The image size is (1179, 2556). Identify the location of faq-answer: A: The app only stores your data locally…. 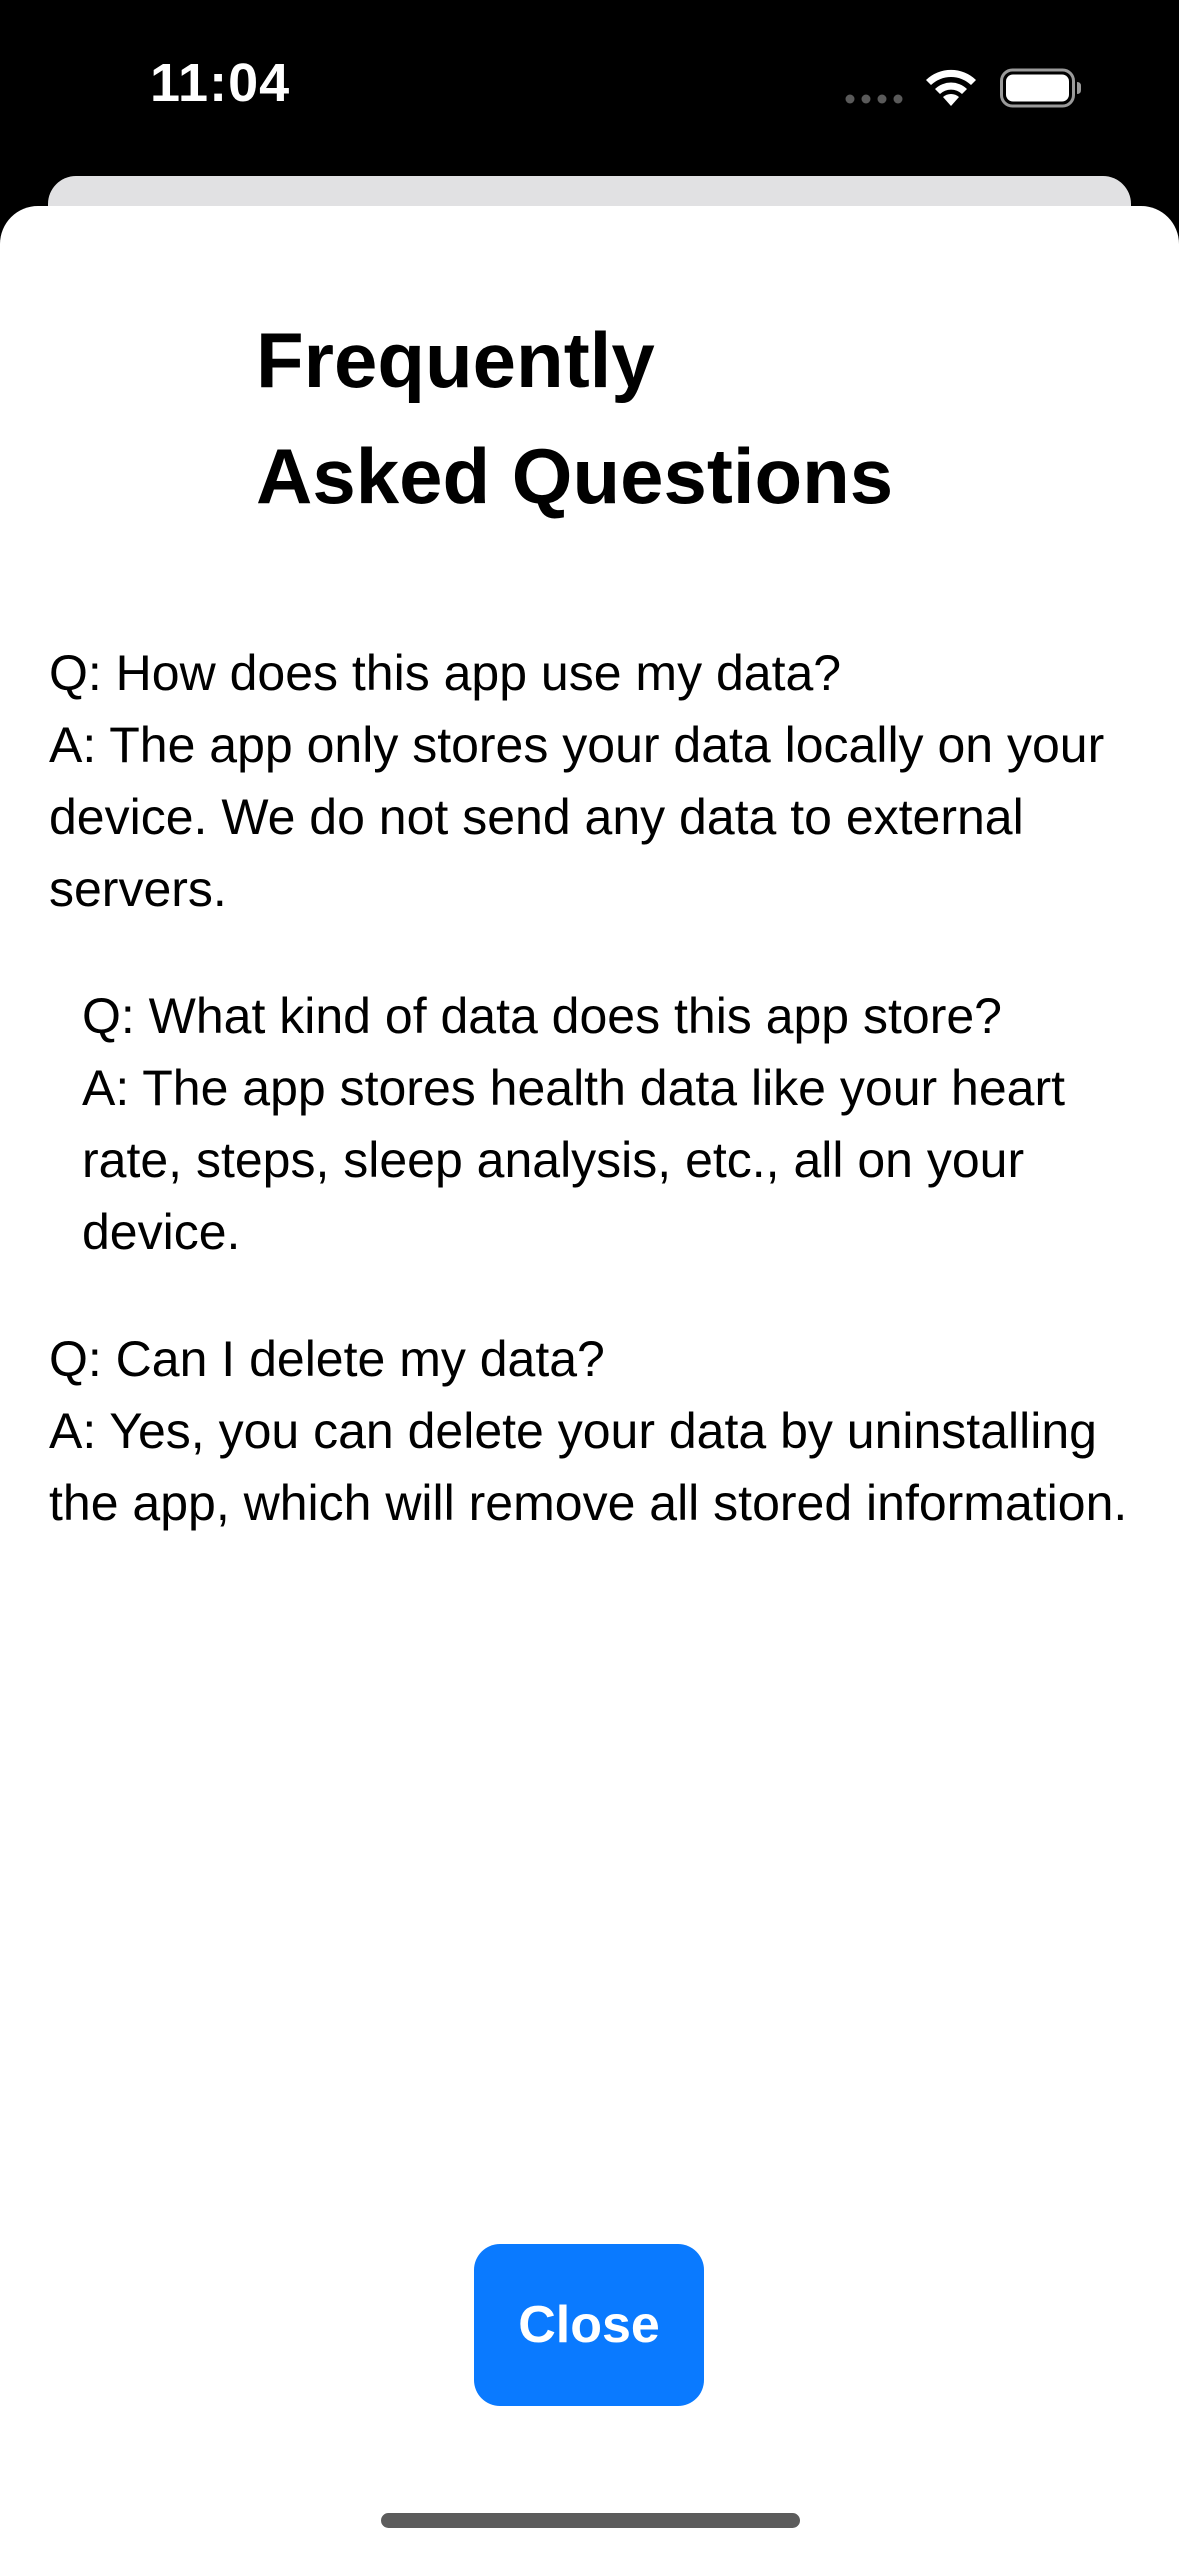
(577, 817).